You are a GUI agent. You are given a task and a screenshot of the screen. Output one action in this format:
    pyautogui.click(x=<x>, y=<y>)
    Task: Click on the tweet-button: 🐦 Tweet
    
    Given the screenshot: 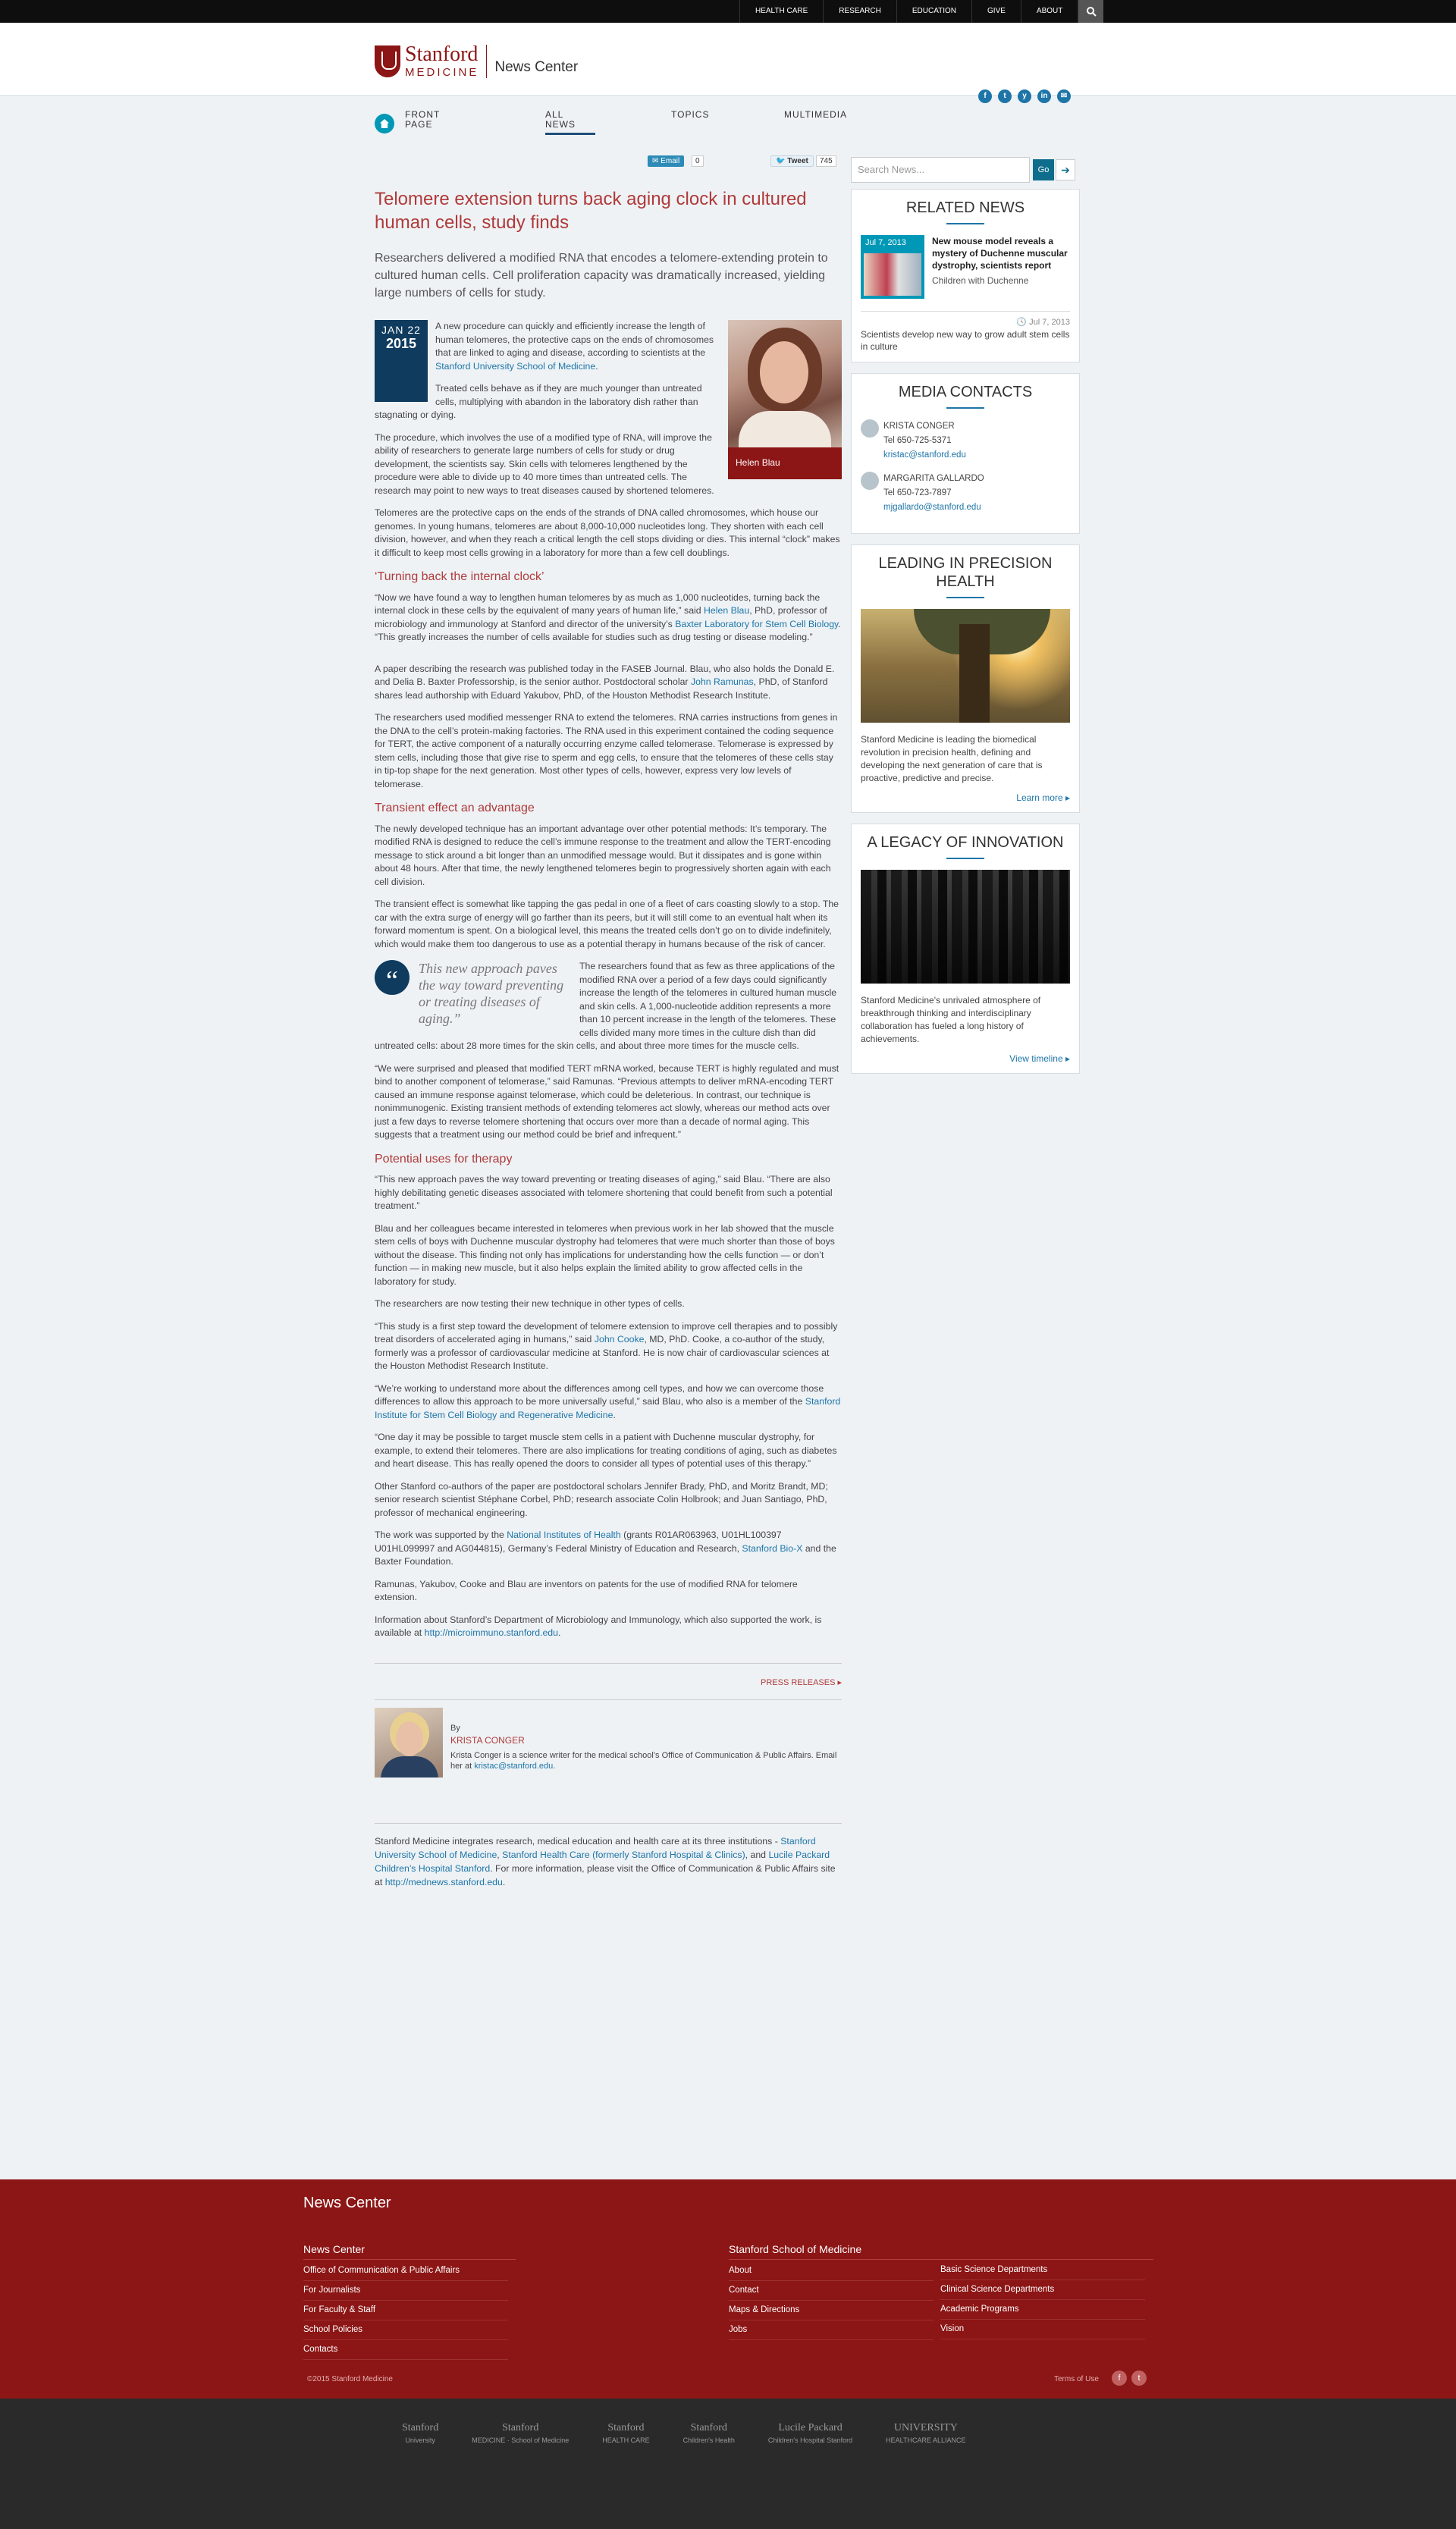 What is the action you would take?
    pyautogui.click(x=792, y=161)
    